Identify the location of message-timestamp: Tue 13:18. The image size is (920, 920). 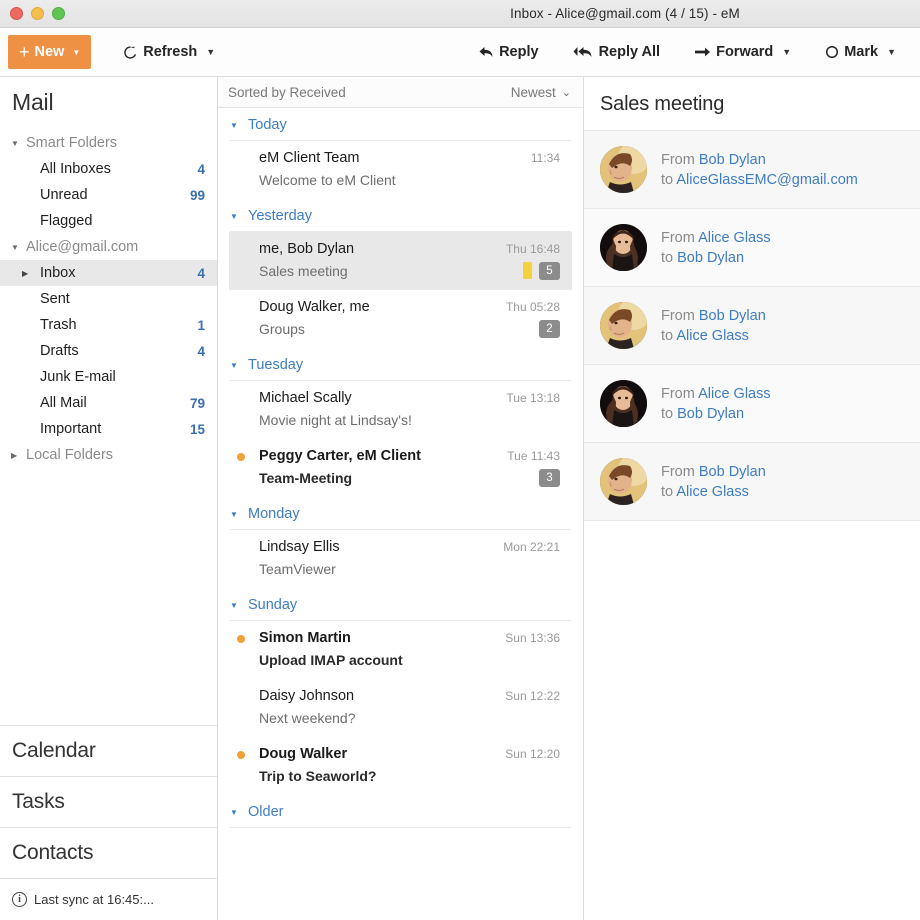
(533, 398).